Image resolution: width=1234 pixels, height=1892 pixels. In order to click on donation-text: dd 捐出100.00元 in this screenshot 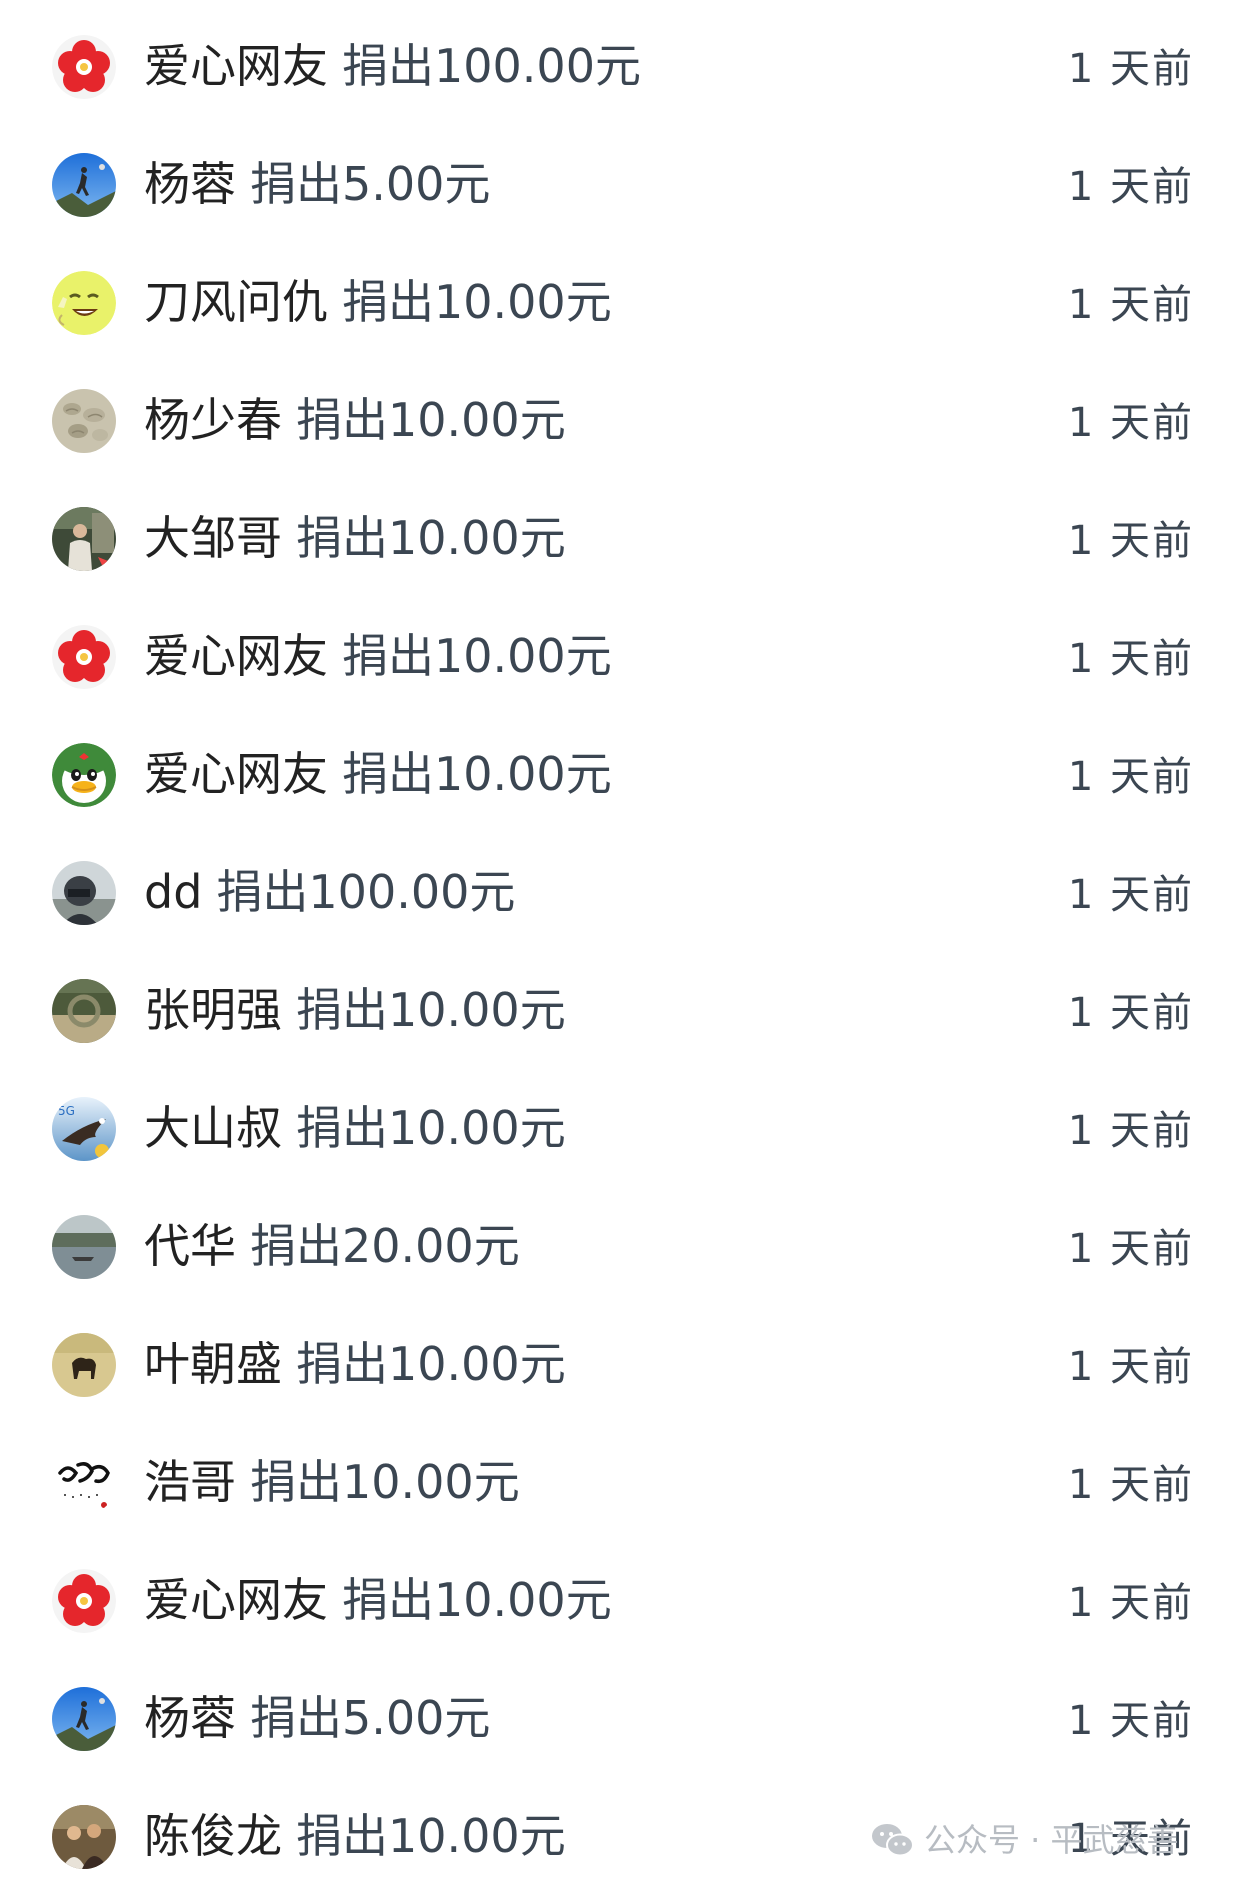, I will do `click(329, 892)`.